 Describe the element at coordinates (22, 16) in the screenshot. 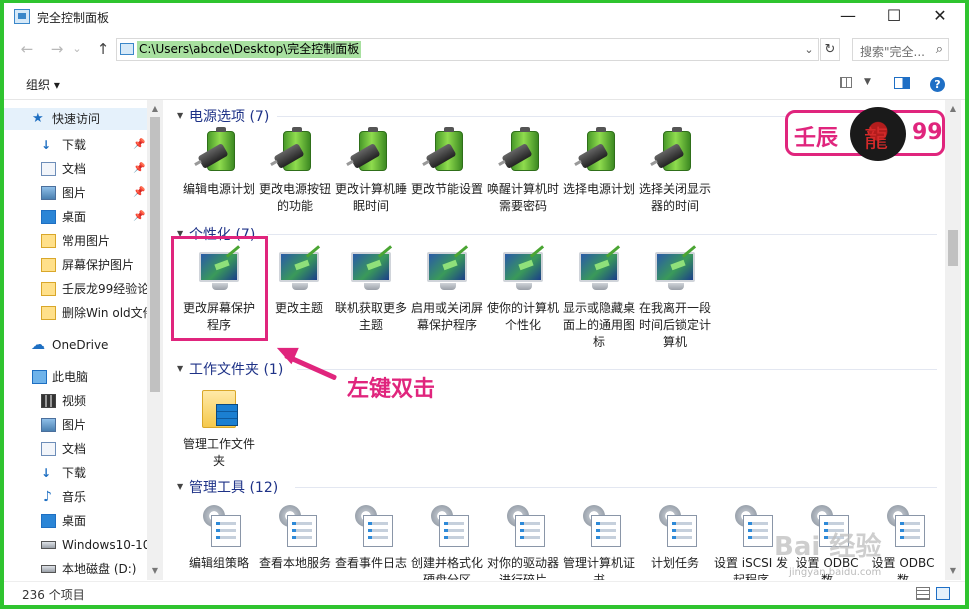

I see `control-panel-icon` at that location.